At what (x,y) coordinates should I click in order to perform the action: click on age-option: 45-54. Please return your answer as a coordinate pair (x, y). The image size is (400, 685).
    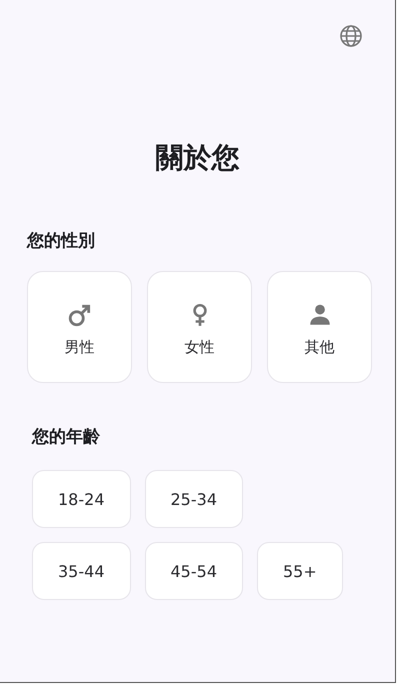
    Looking at the image, I should click on (193, 571).